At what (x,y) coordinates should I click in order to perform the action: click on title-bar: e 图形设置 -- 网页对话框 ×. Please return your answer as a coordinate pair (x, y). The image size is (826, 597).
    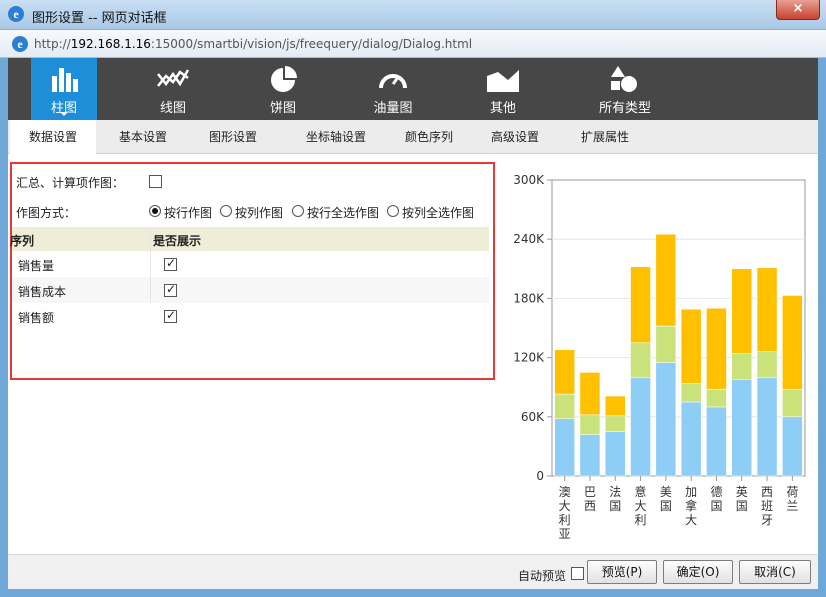
    Looking at the image, I should click on (413, 15).